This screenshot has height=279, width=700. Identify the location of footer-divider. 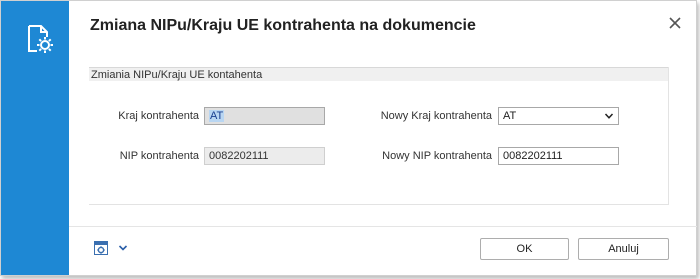
(383, 226).